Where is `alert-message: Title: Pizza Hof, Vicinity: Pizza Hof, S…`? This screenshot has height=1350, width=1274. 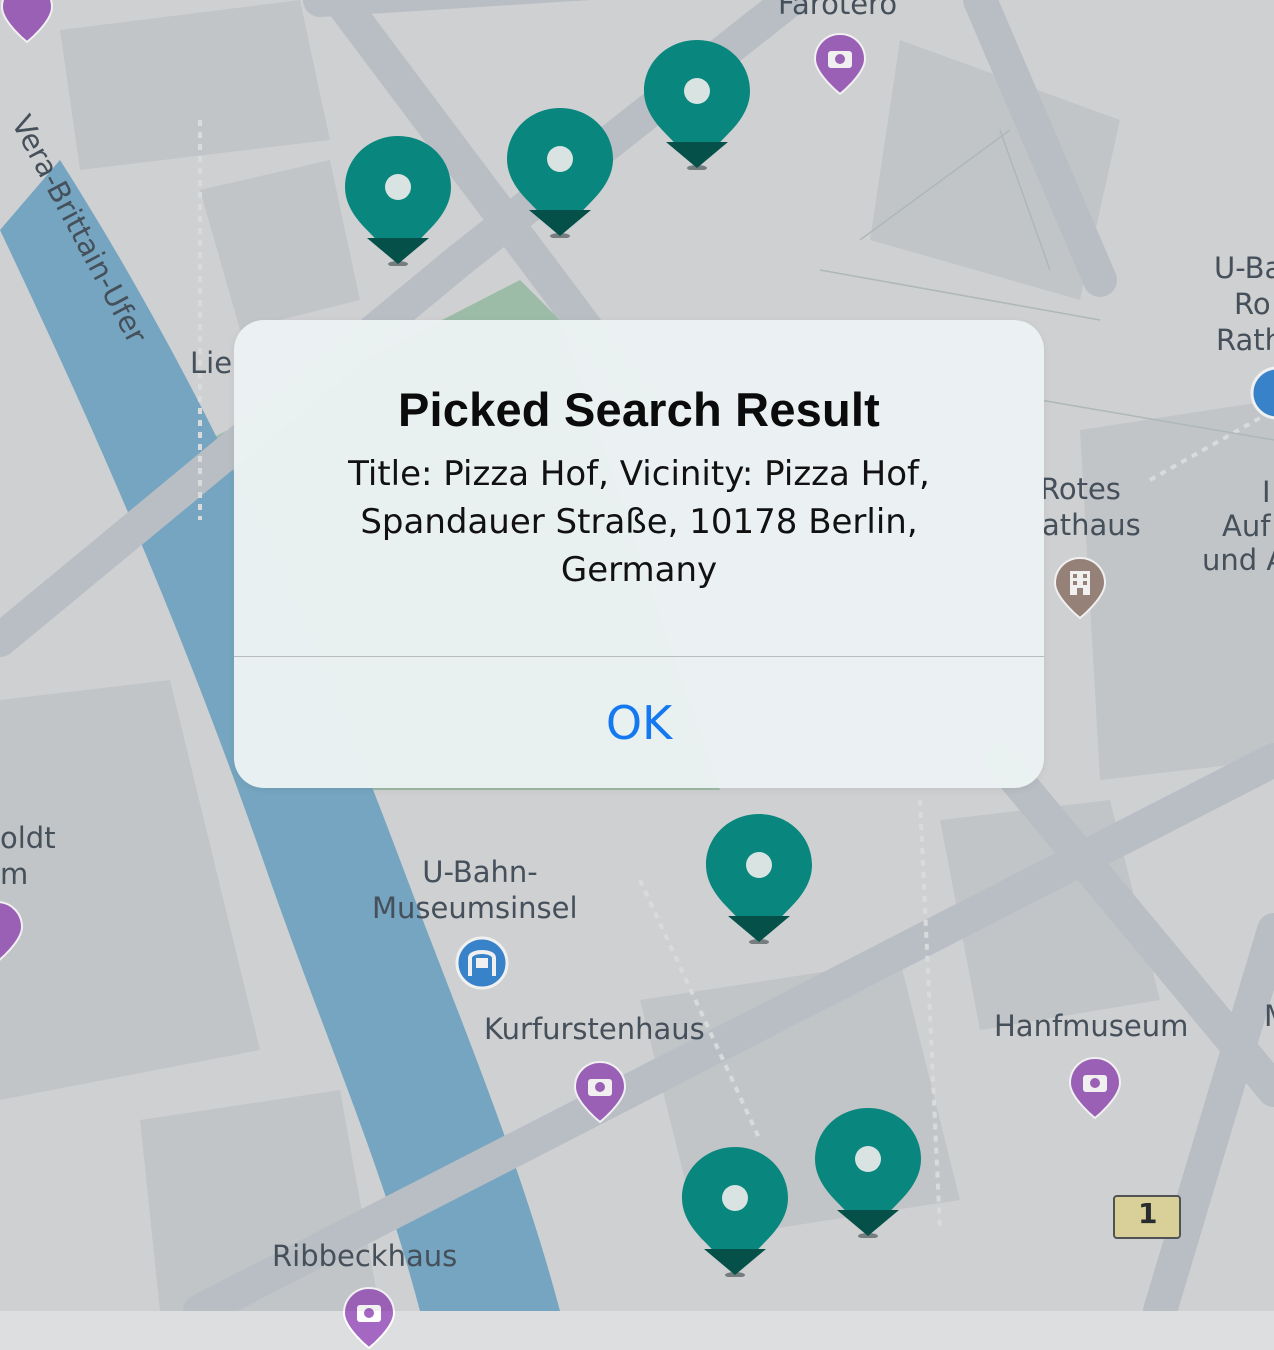 alert-message: Title: Pizza Hof, Vicinity: Pizza Hof, S… is located at coordinates (639, 522).